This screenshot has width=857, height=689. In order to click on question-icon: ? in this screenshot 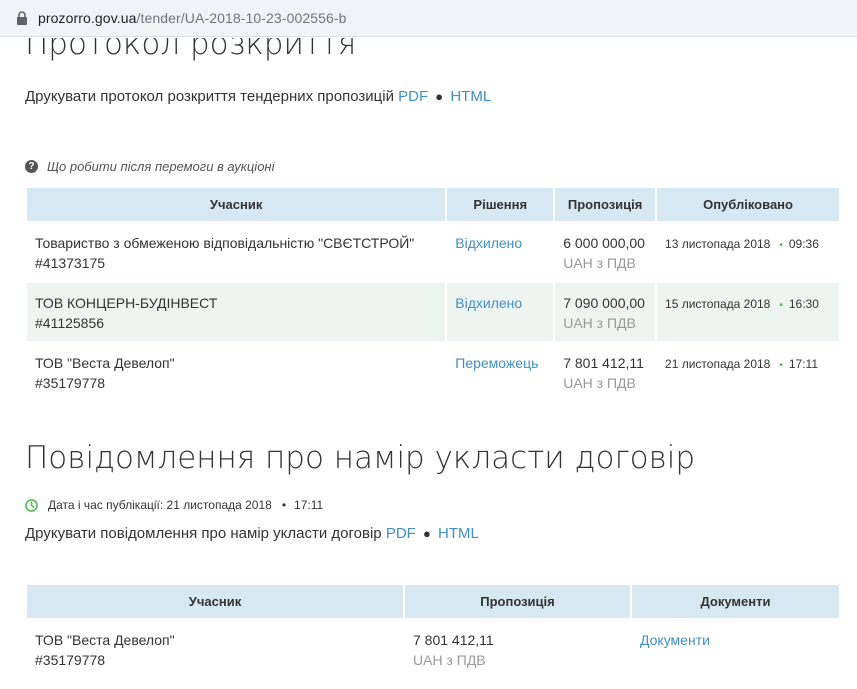, I will do `click(31, 166)`.